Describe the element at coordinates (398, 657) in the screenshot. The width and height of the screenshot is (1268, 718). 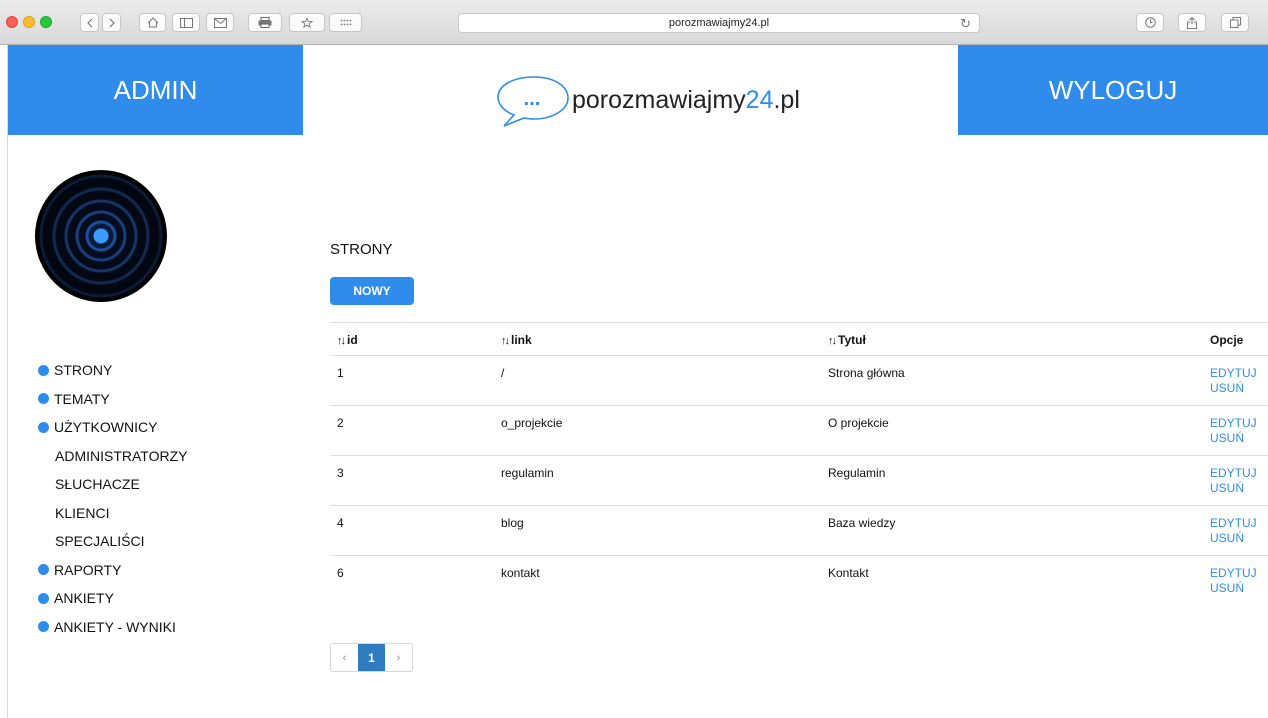
I see `next-page-button: ›` at that location.